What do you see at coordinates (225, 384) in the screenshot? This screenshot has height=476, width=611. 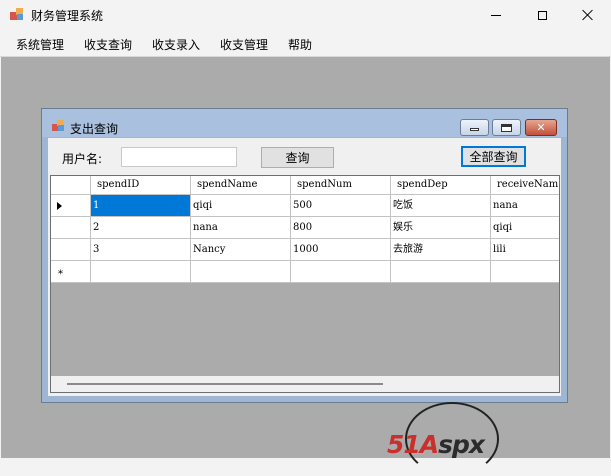 I see `scrollbar-thumb` at bounding box center [225, 384].